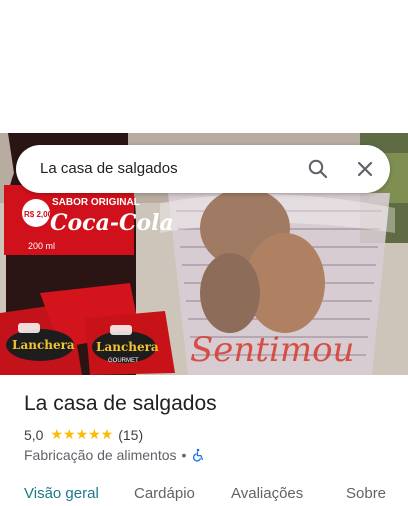 Image resolution: width=408 pixels, height=506 pixels. What do you see at coordinates (41, 246) in the screenshot?
I see `bottle-volume: 200 ml` at bounding box center [41, 246].